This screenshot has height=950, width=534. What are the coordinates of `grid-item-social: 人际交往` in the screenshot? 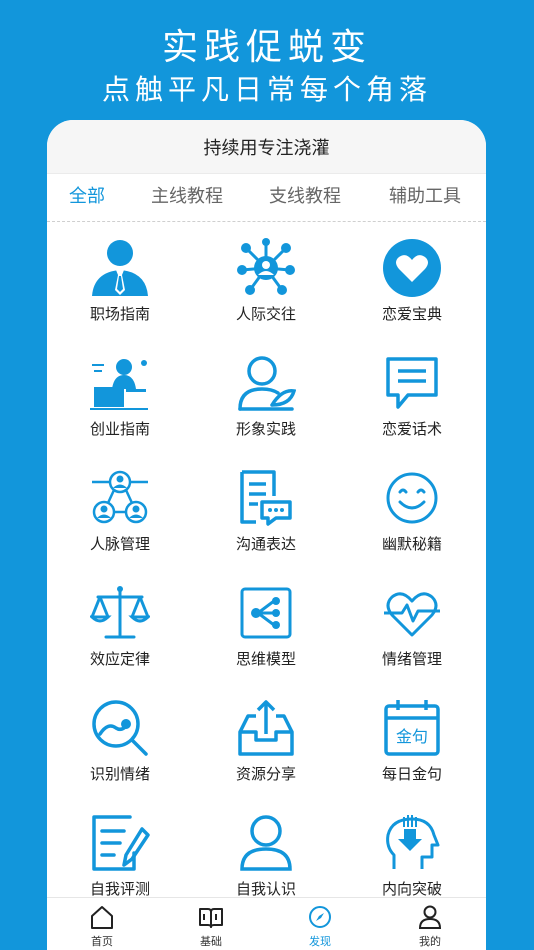 It's located at (266, 280).